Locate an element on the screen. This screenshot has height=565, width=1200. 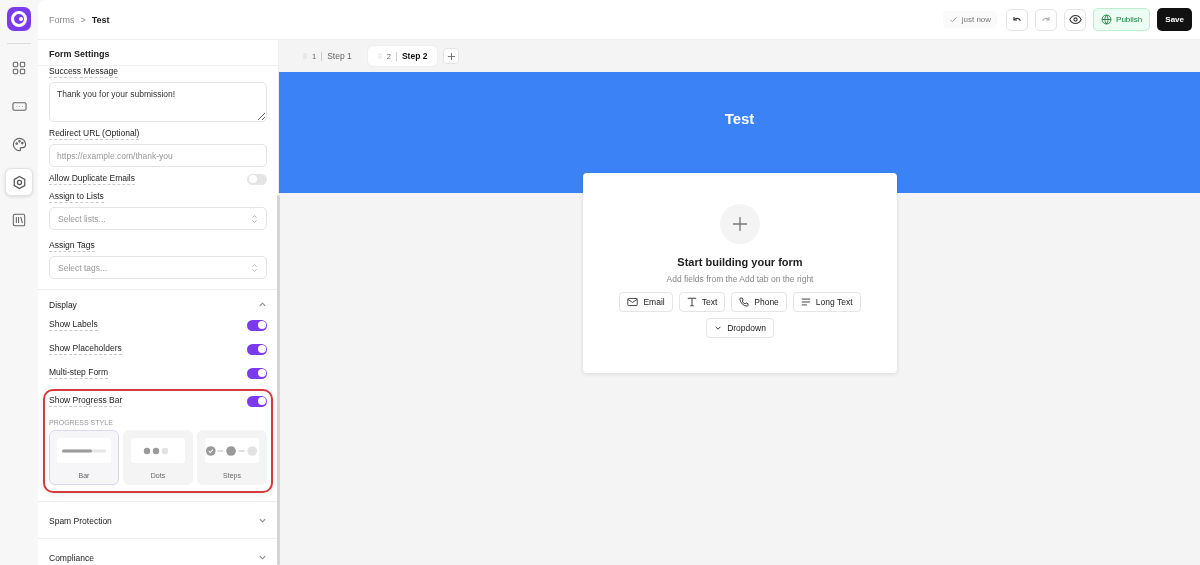
section-title: Compliance is located at coordinates (71, 557).